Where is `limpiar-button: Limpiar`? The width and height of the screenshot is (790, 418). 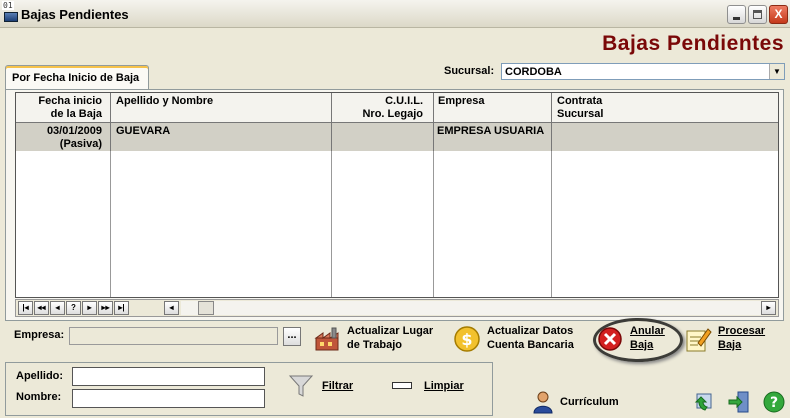 limpiar-button: Limpiar is located at coordinates (437, 386).